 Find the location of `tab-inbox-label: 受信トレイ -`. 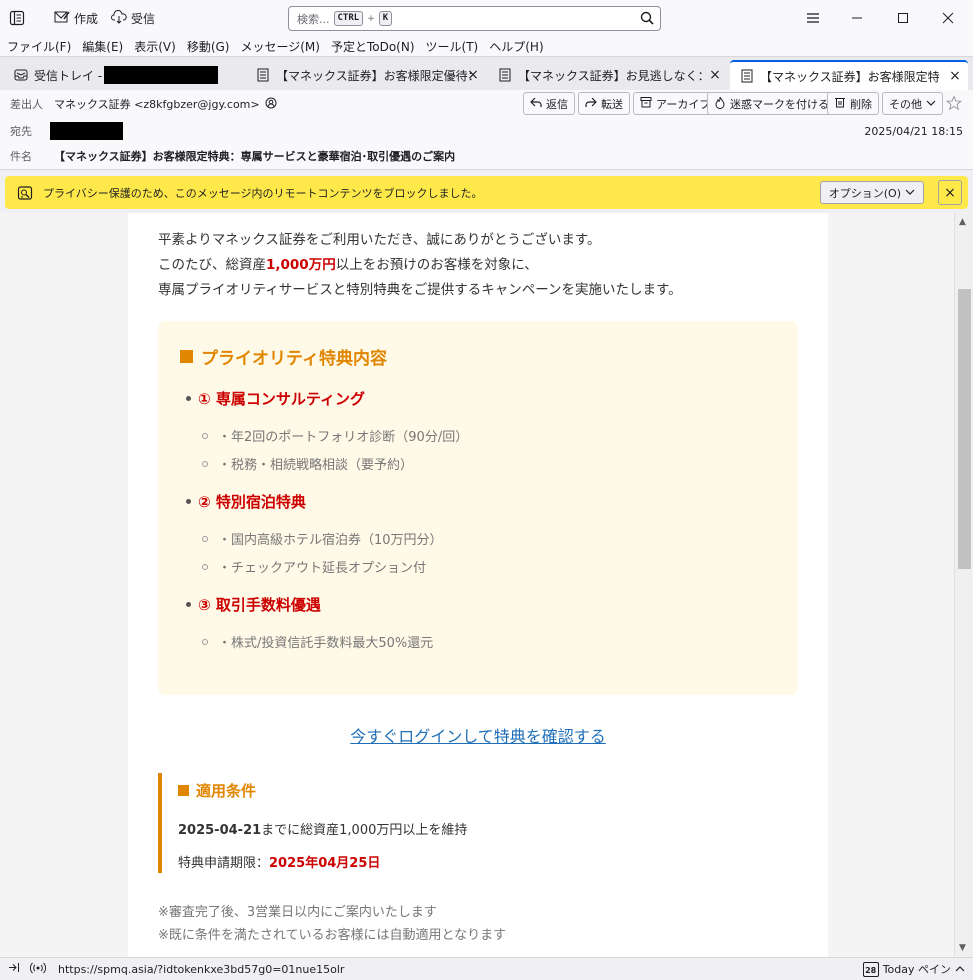

tab-inbox-label: 受信トレイ - is located at coordinates (68, 75).